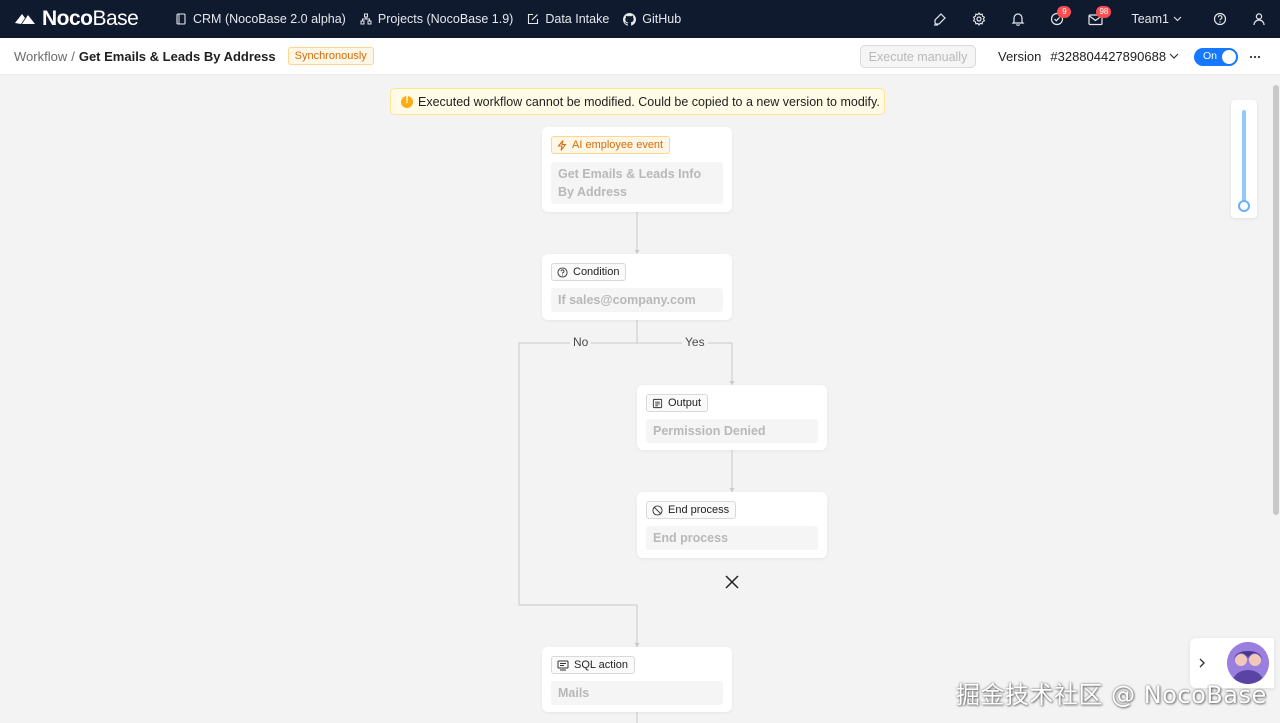 The height and width of the screenshot is (723, 1280). I want to click on node-type-label: AI employee event, so click(618, 145).